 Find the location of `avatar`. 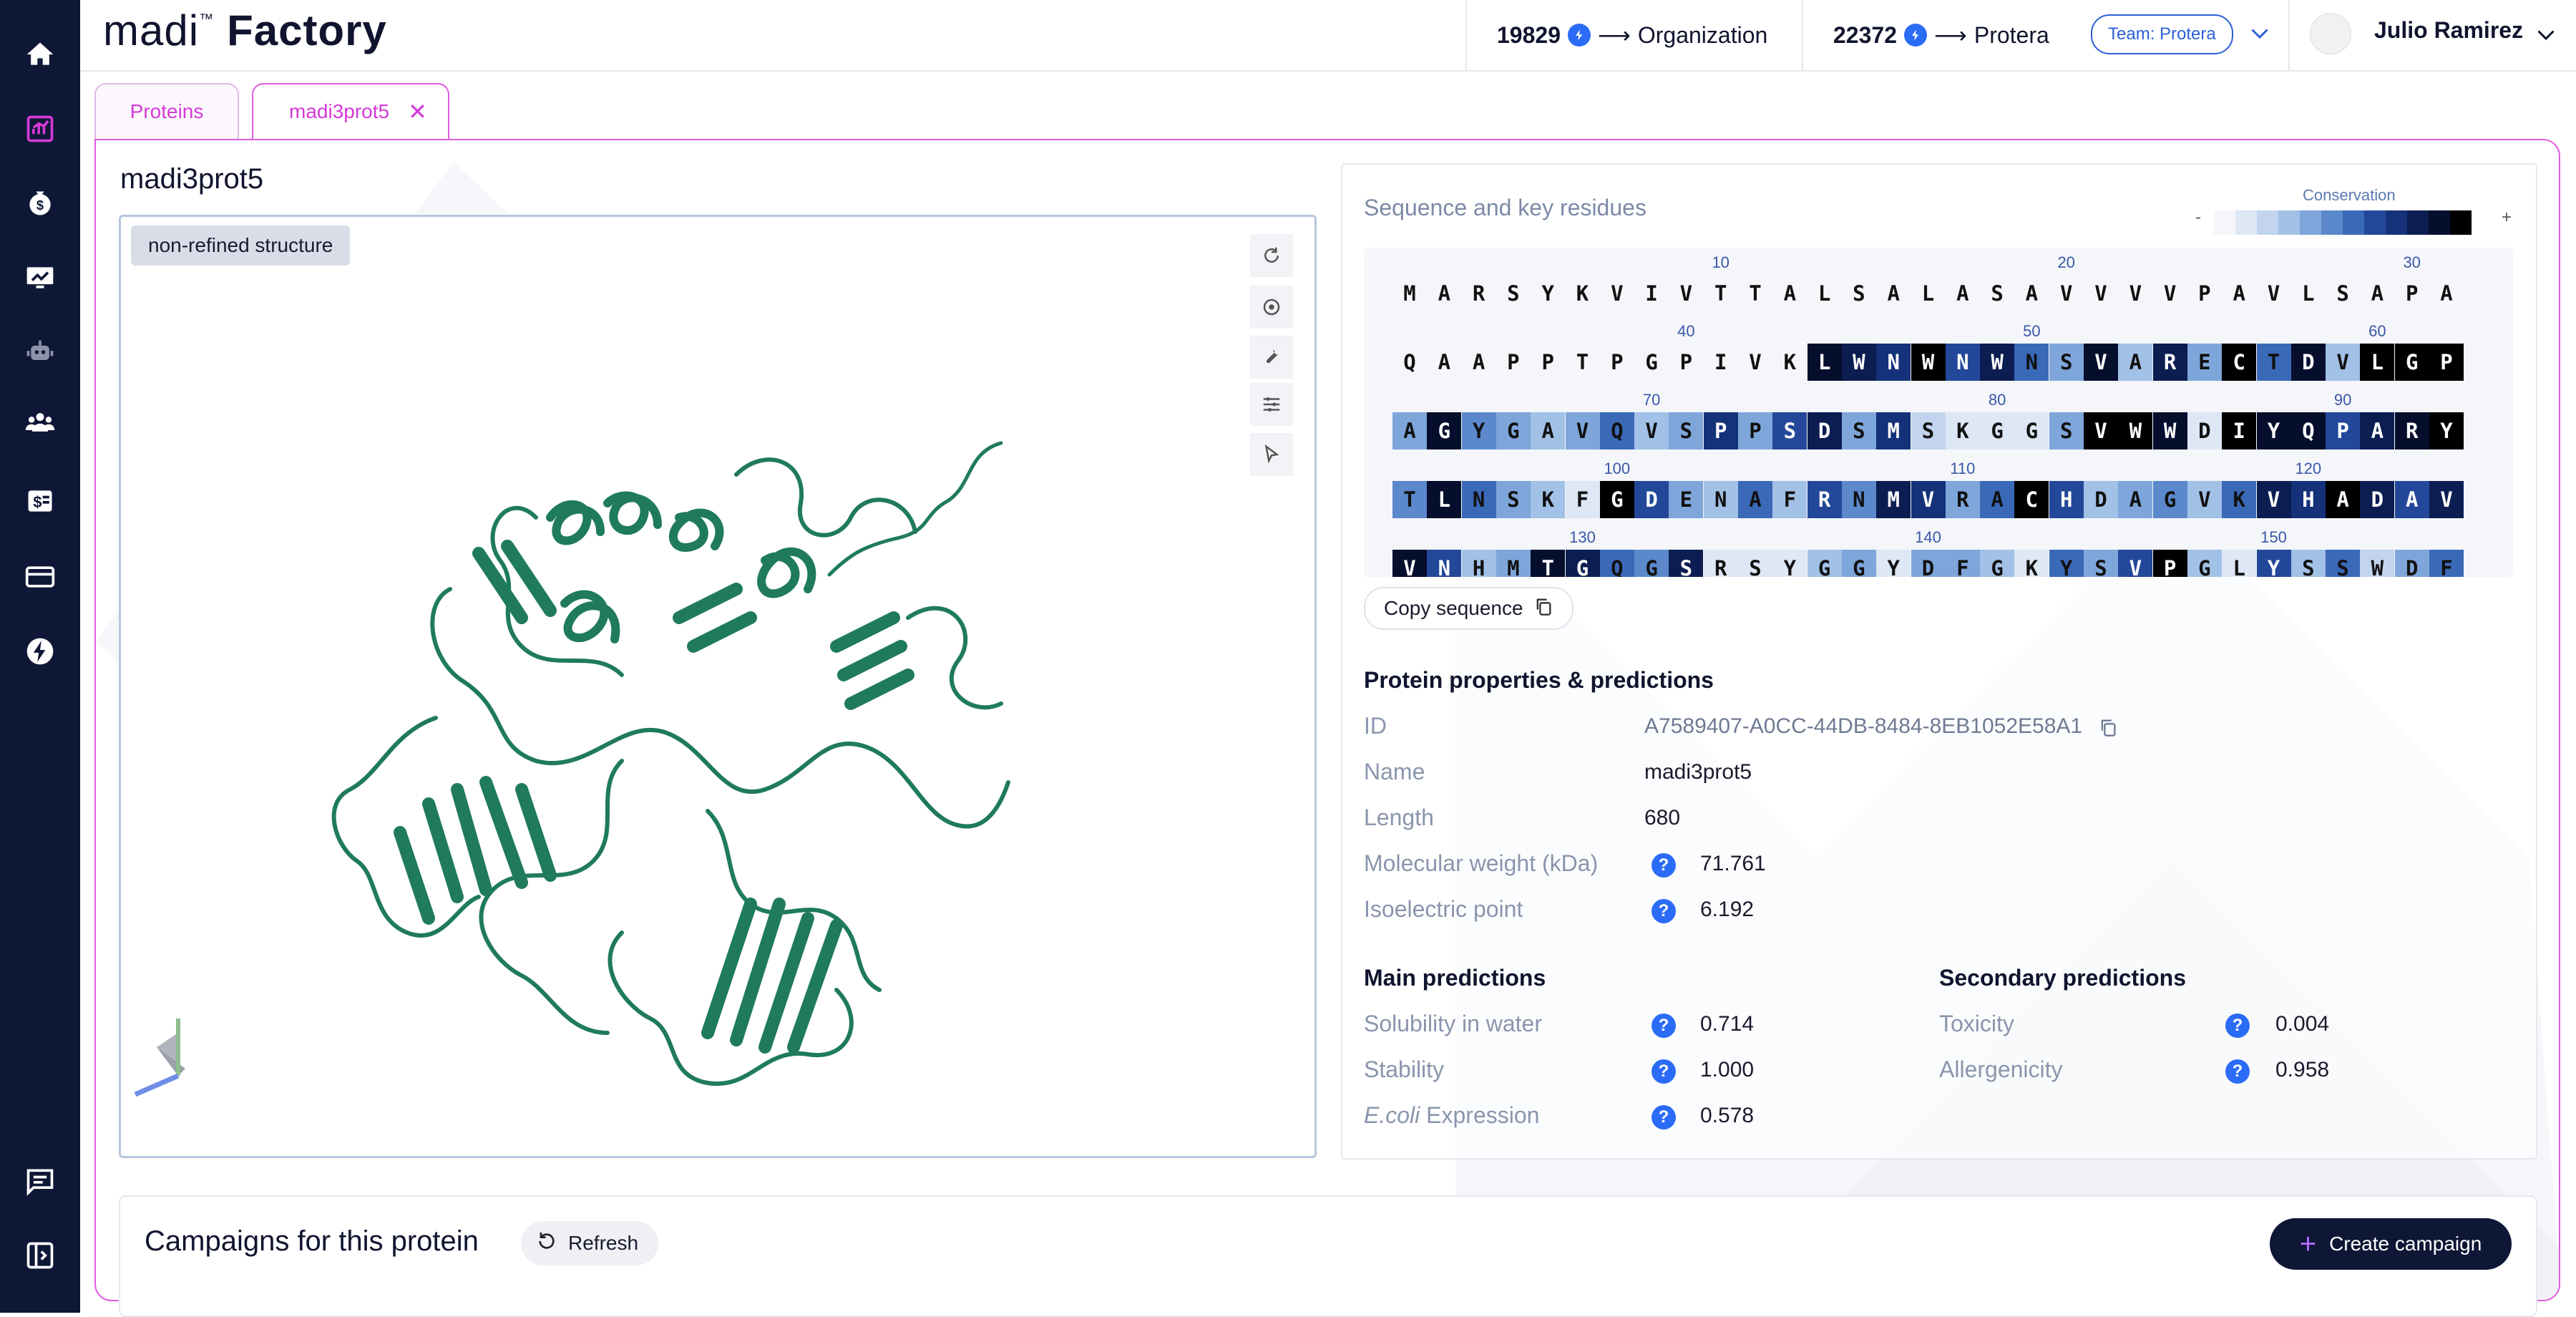

avatar is located at coordinates (2330, 33).